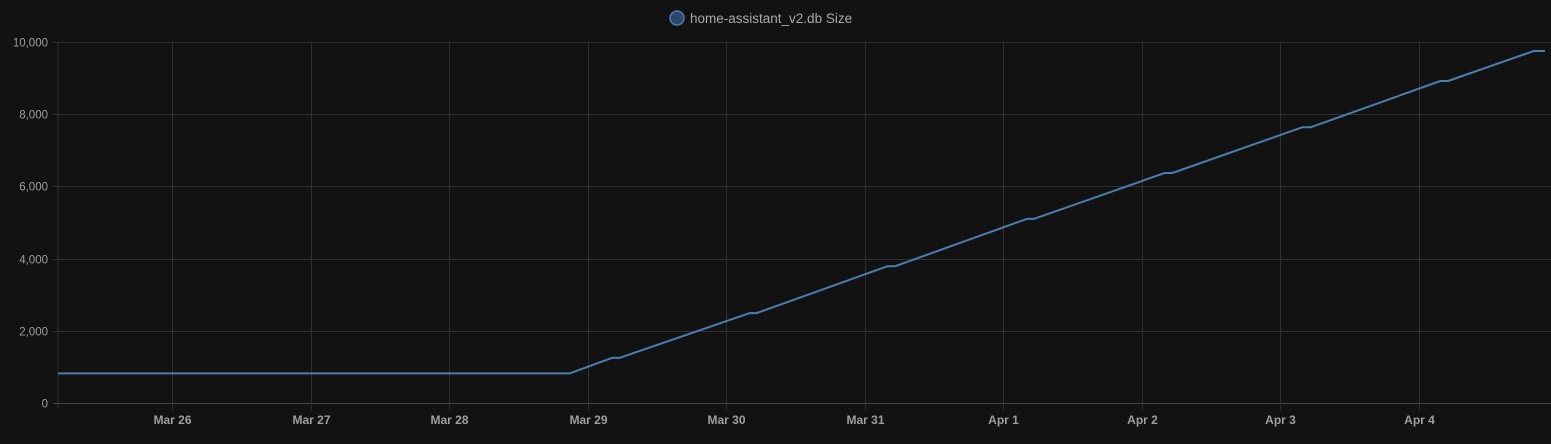 The width and height of the screenshot is (1551, 444). I want to click on x-tick-label: Mar 28, so click(449, 420).